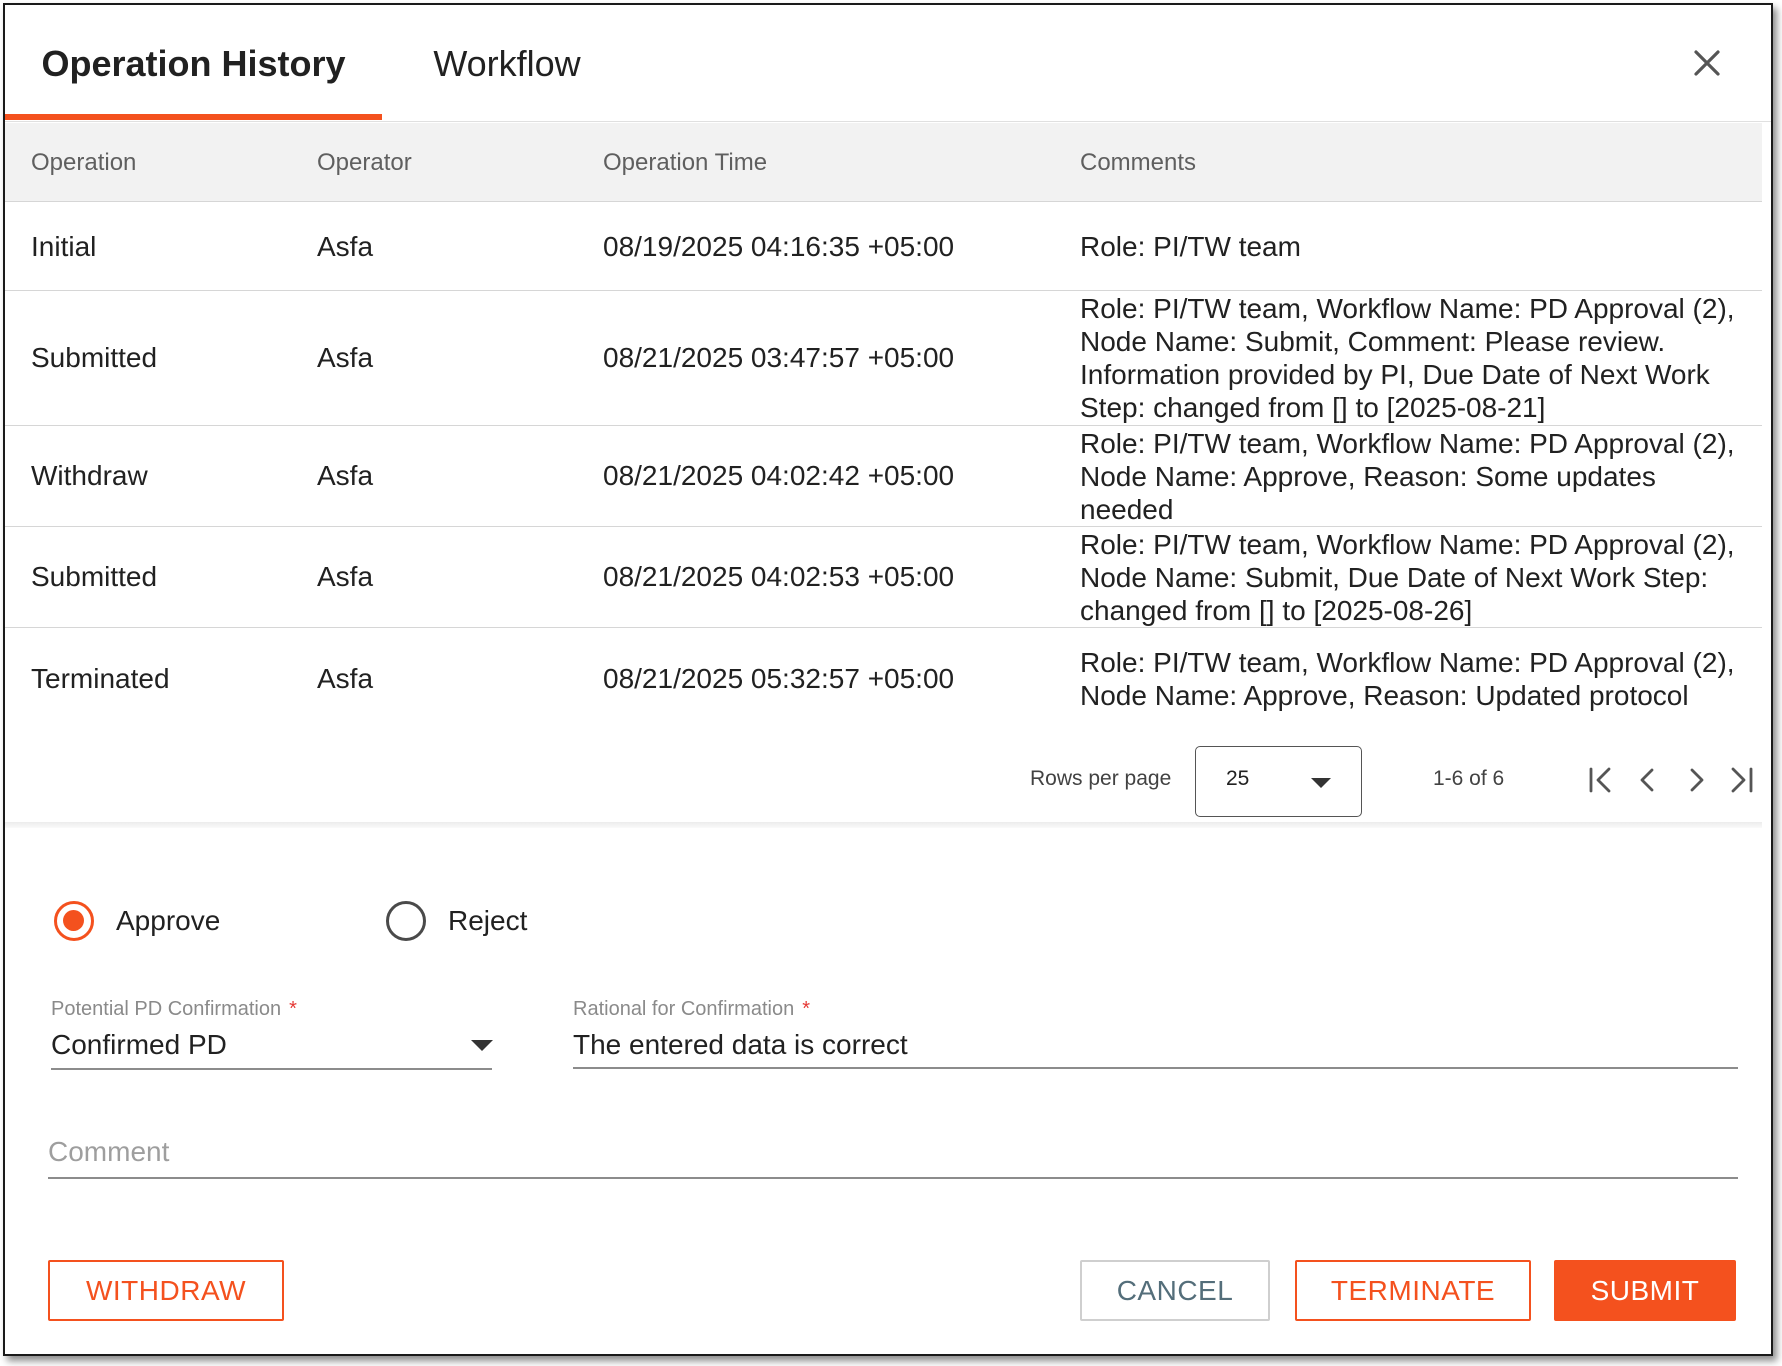  What do you see at coordinates (193, 117) in the screenshot?
I see `active-tab-indicator` at bounding box center [193, 117].